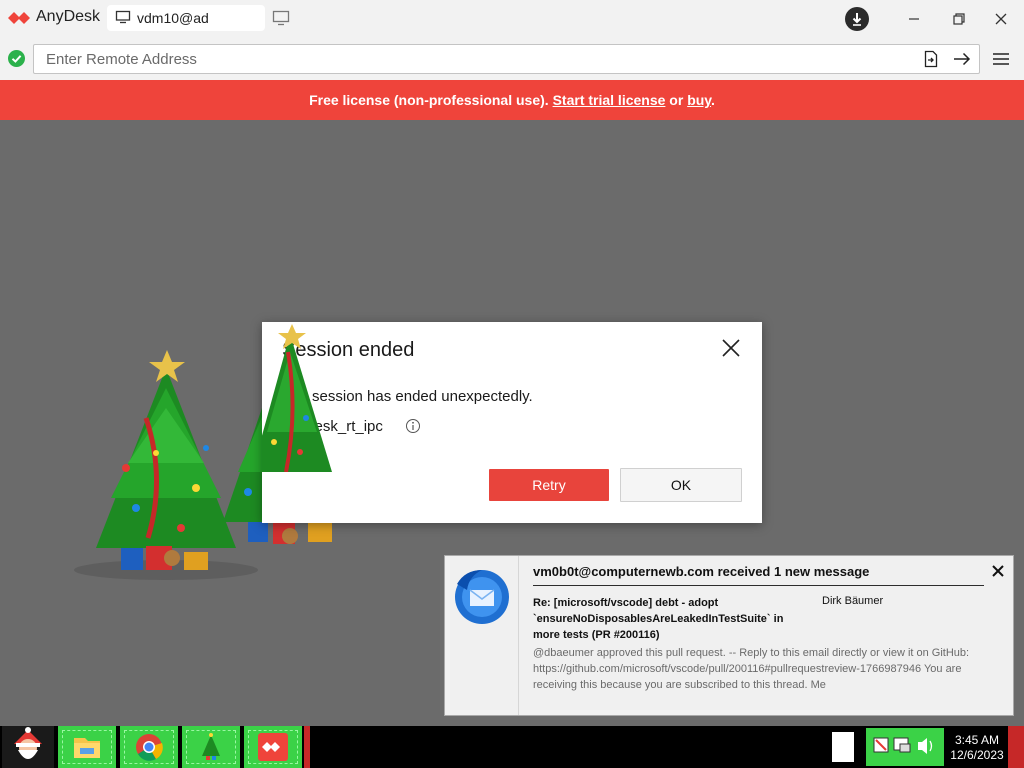  What do you see at coordinates (332, 426) in the screenshot?
I see `error-code: anydesk_rt_ipc` at bounding box center [332, 426].